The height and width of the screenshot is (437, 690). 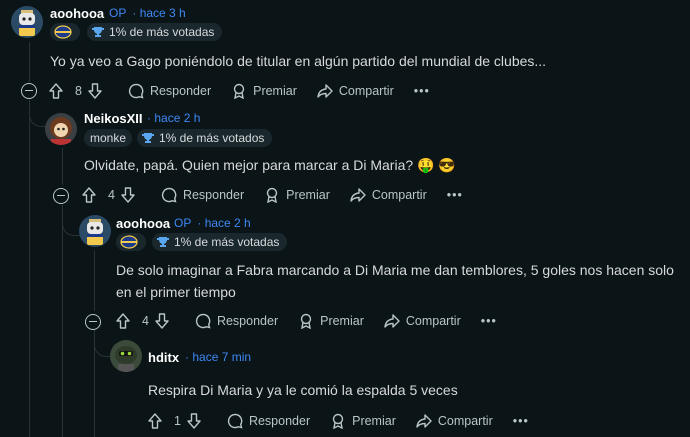 I want to click on vote-count: 8, so click(x=78, y=91).